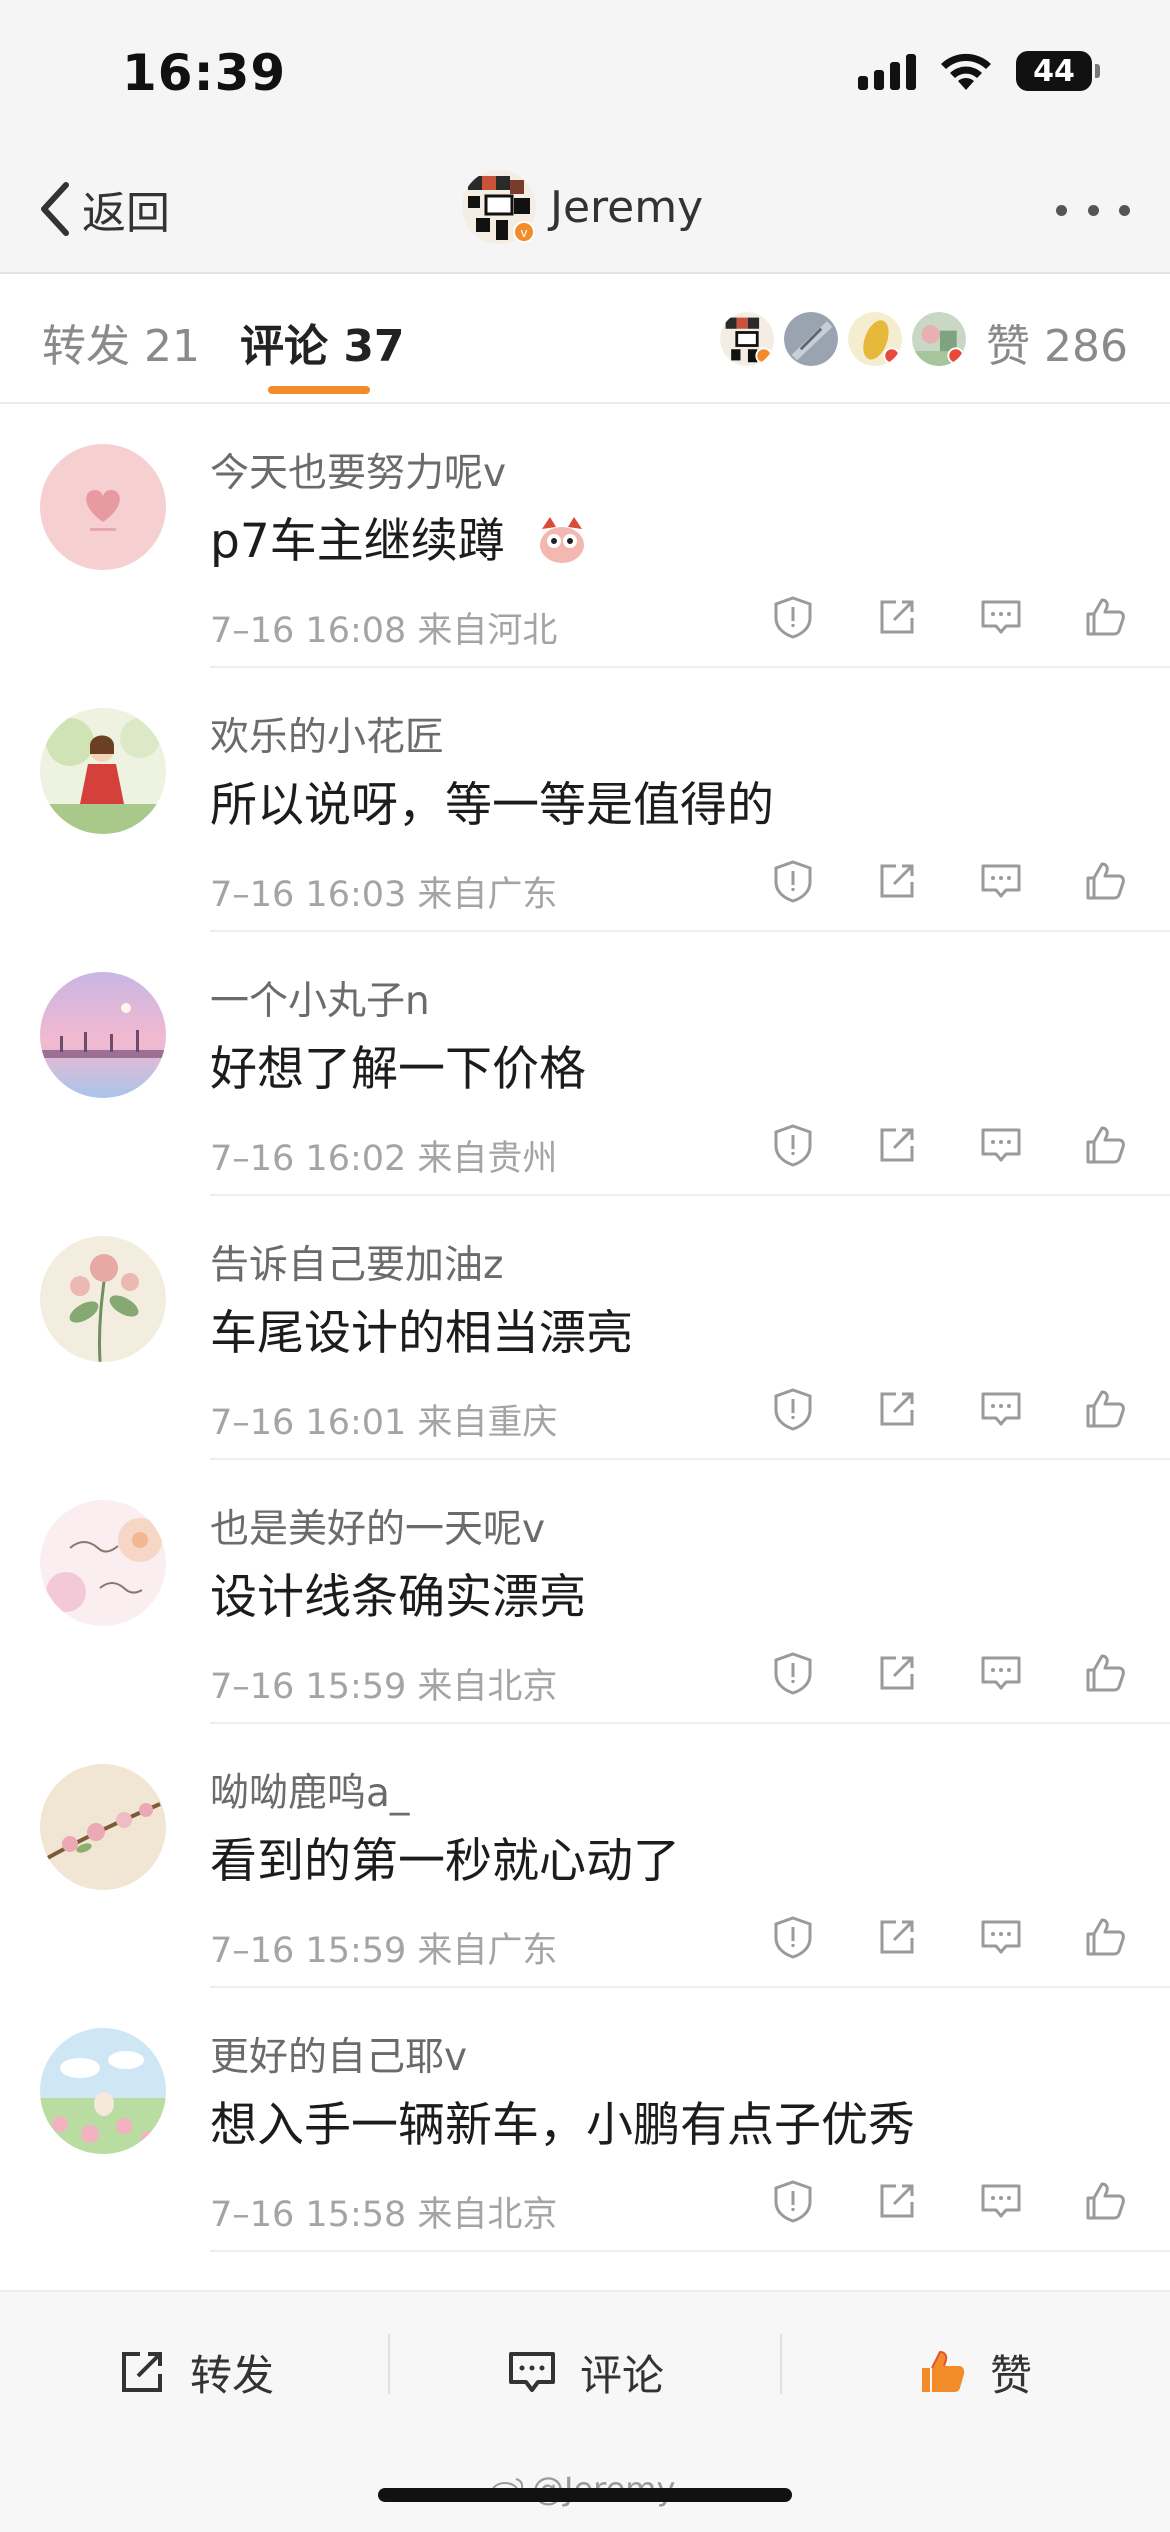 Image resolution: width=1170 pixels, height=2532 pixels. Describe the element at coordinates (356, 1262) in the screenshot. I see `commenter-name: 告诉自己要加油z` at that location.